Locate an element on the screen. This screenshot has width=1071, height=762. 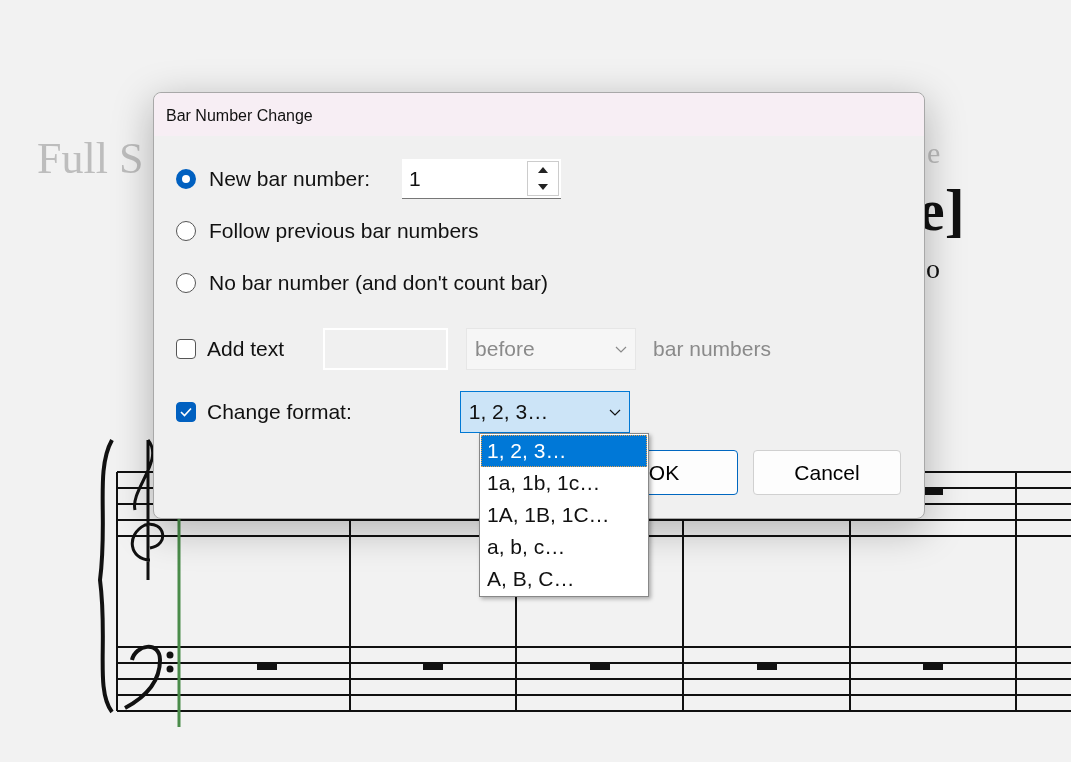
option-label: No bar number (and don't count bar) is located at coordinates (379, 283).